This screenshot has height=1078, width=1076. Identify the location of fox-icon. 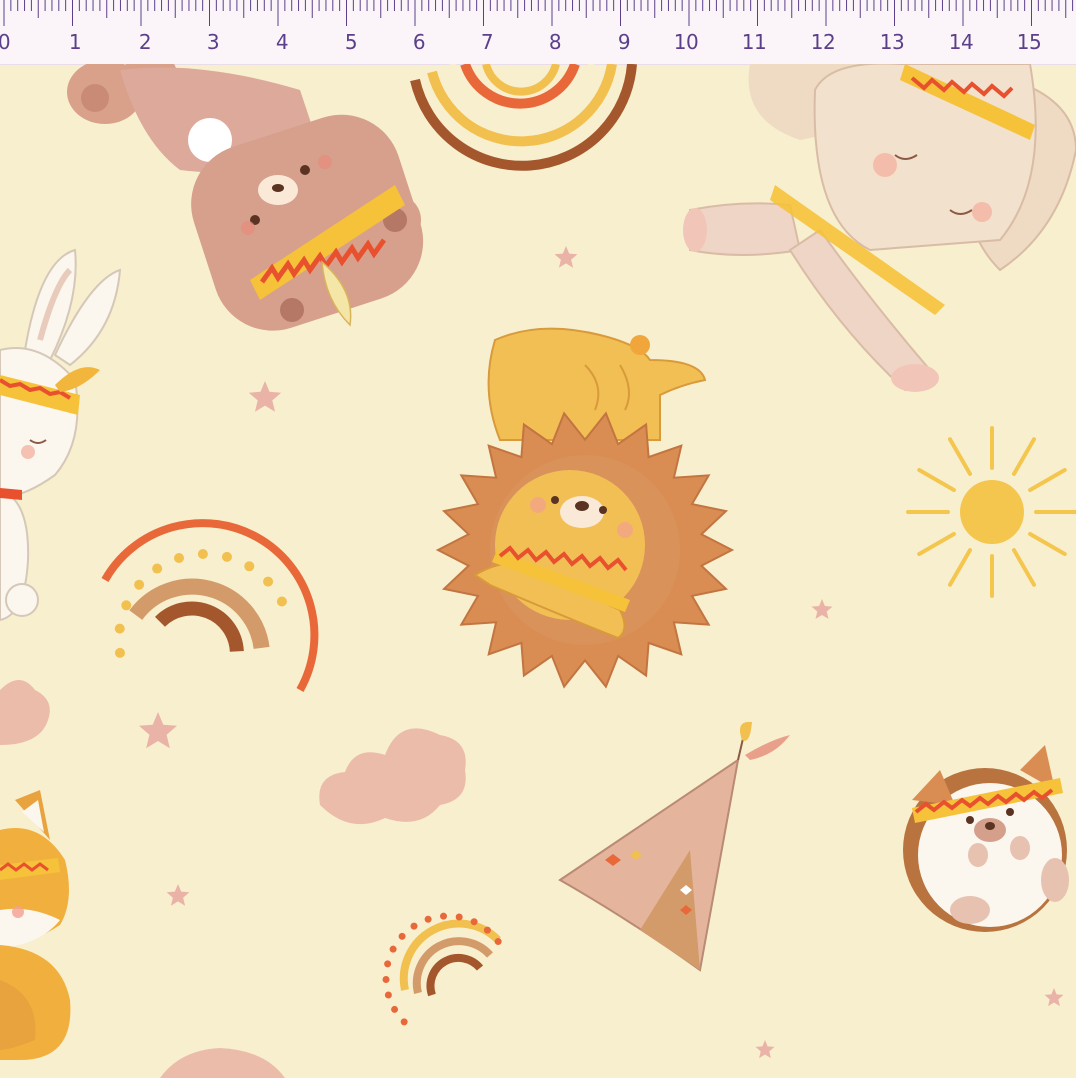
(35, 925).